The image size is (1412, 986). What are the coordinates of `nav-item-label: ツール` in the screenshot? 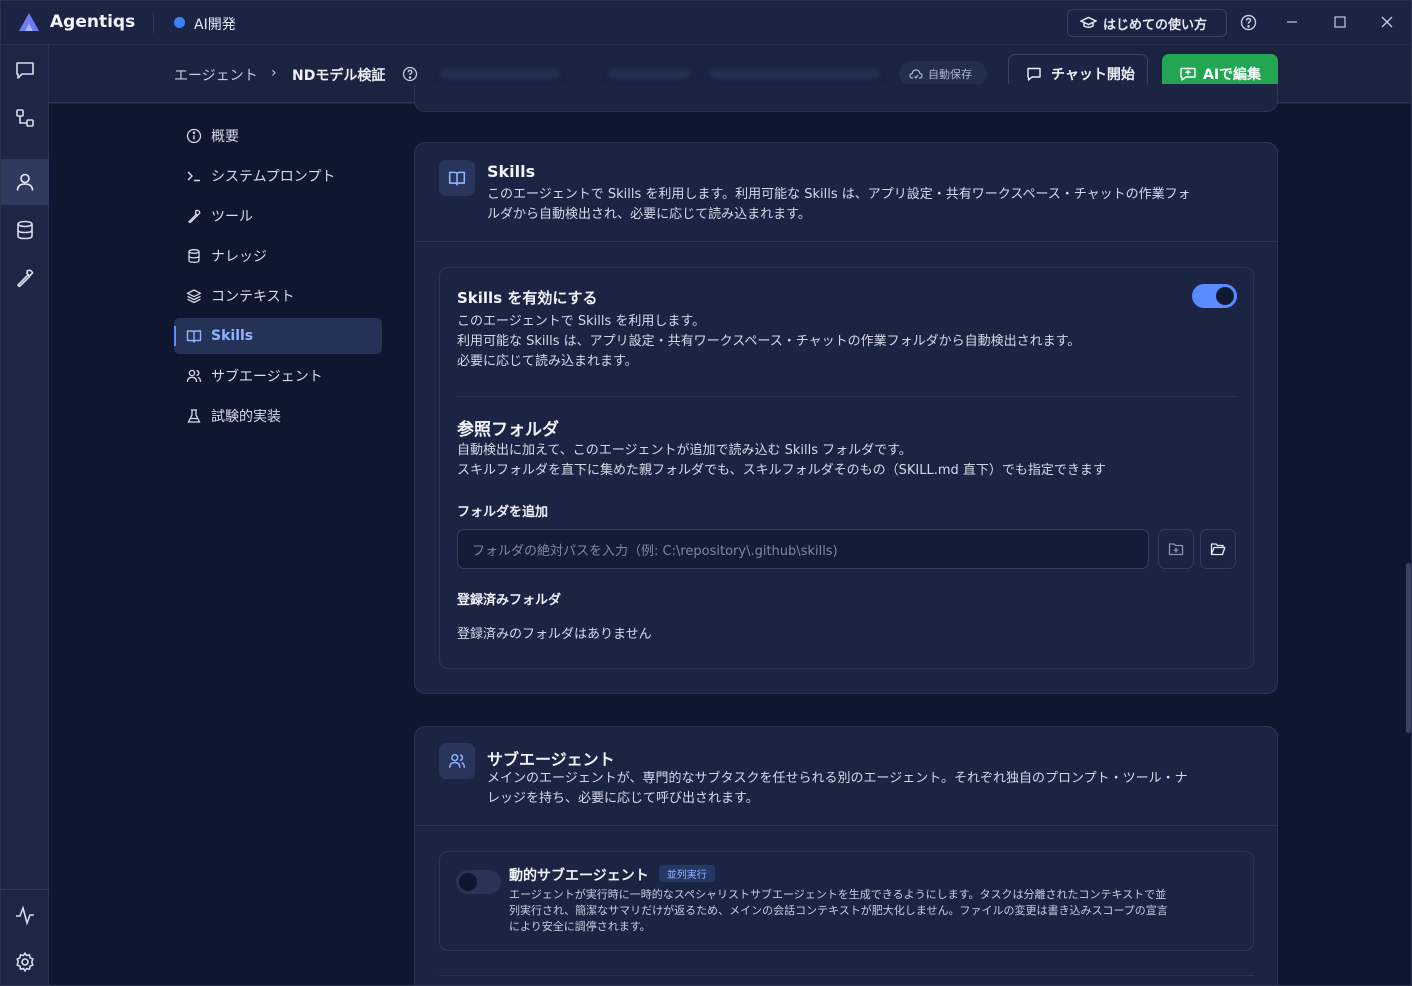 It's located at (232, 217).